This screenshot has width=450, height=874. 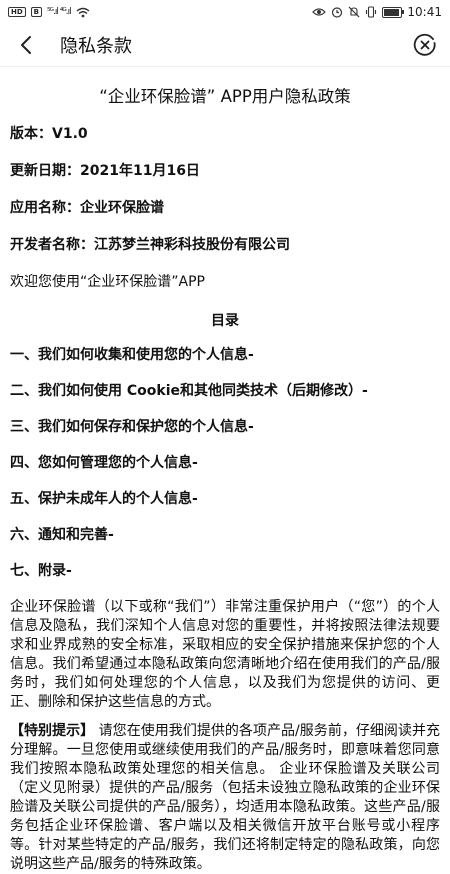 What do you see at coordinates (225, 535) in the screenshot?
I see `toc-item-6: 六、通知和完善-` at bounding box center [225, 535].